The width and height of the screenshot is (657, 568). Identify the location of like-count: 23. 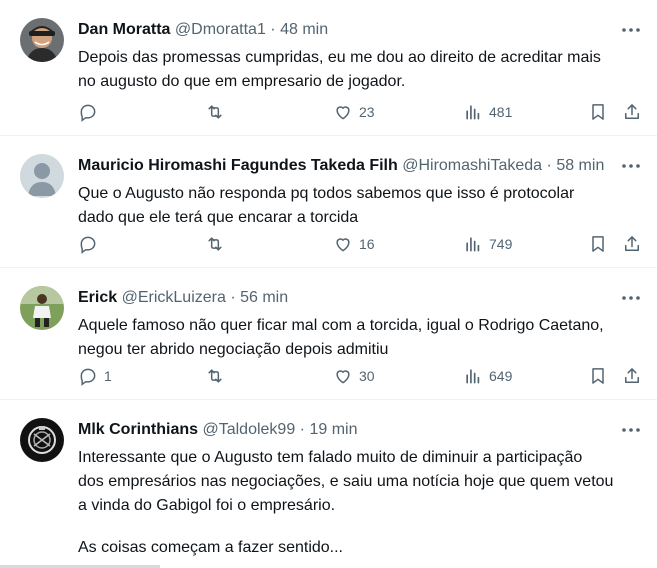
(367, 112).